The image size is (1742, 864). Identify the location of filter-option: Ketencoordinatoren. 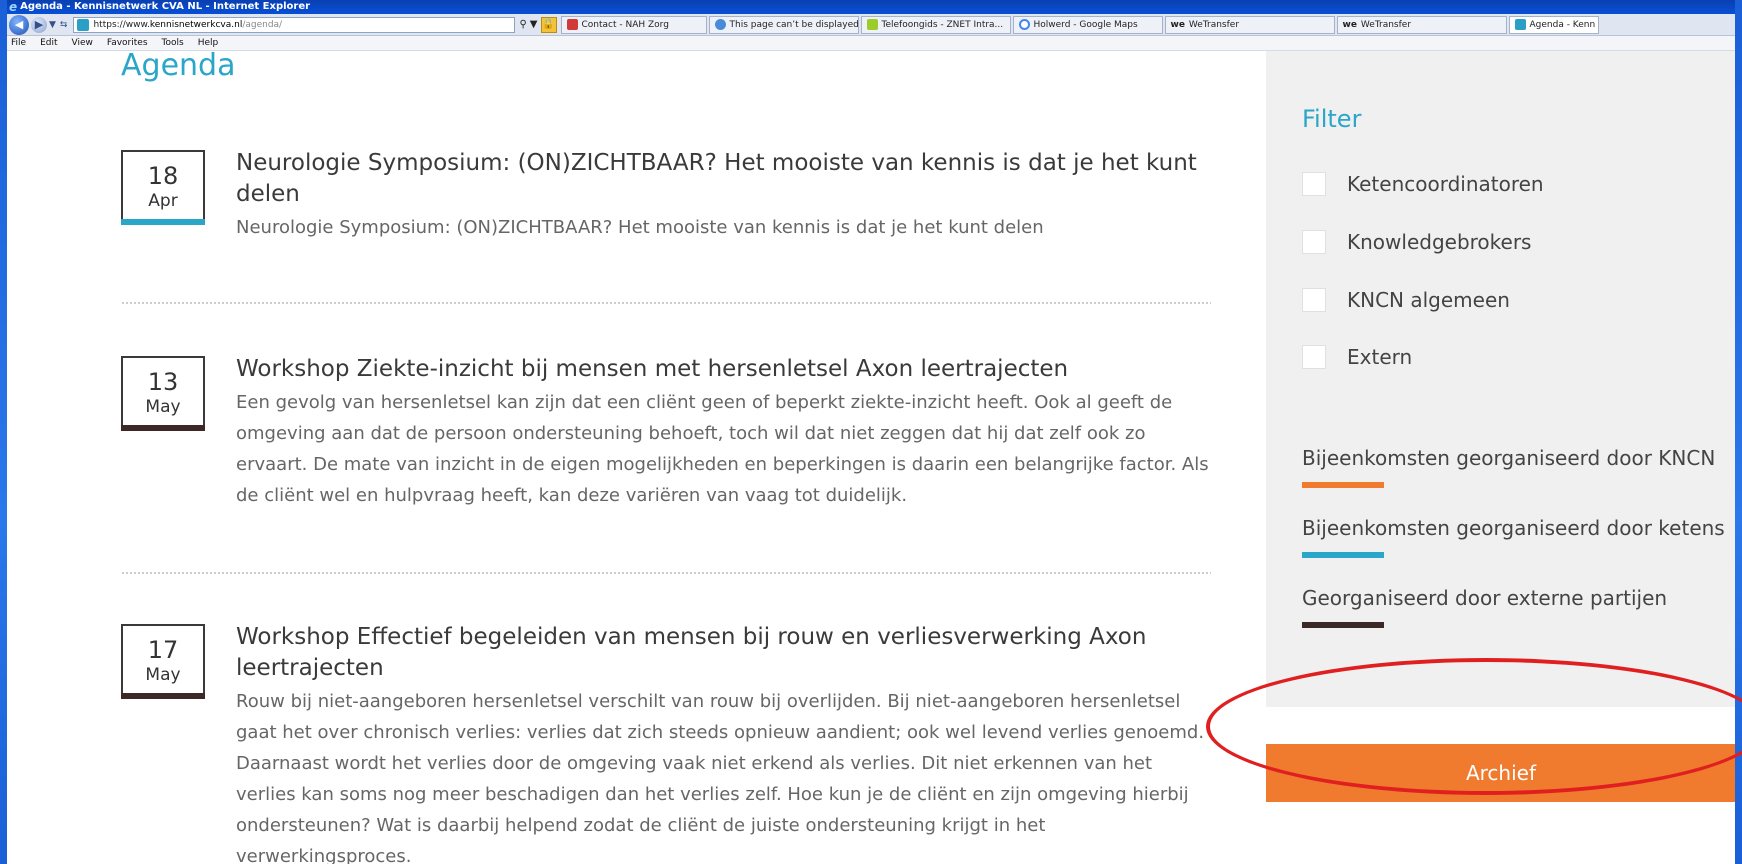
(1423, 184).